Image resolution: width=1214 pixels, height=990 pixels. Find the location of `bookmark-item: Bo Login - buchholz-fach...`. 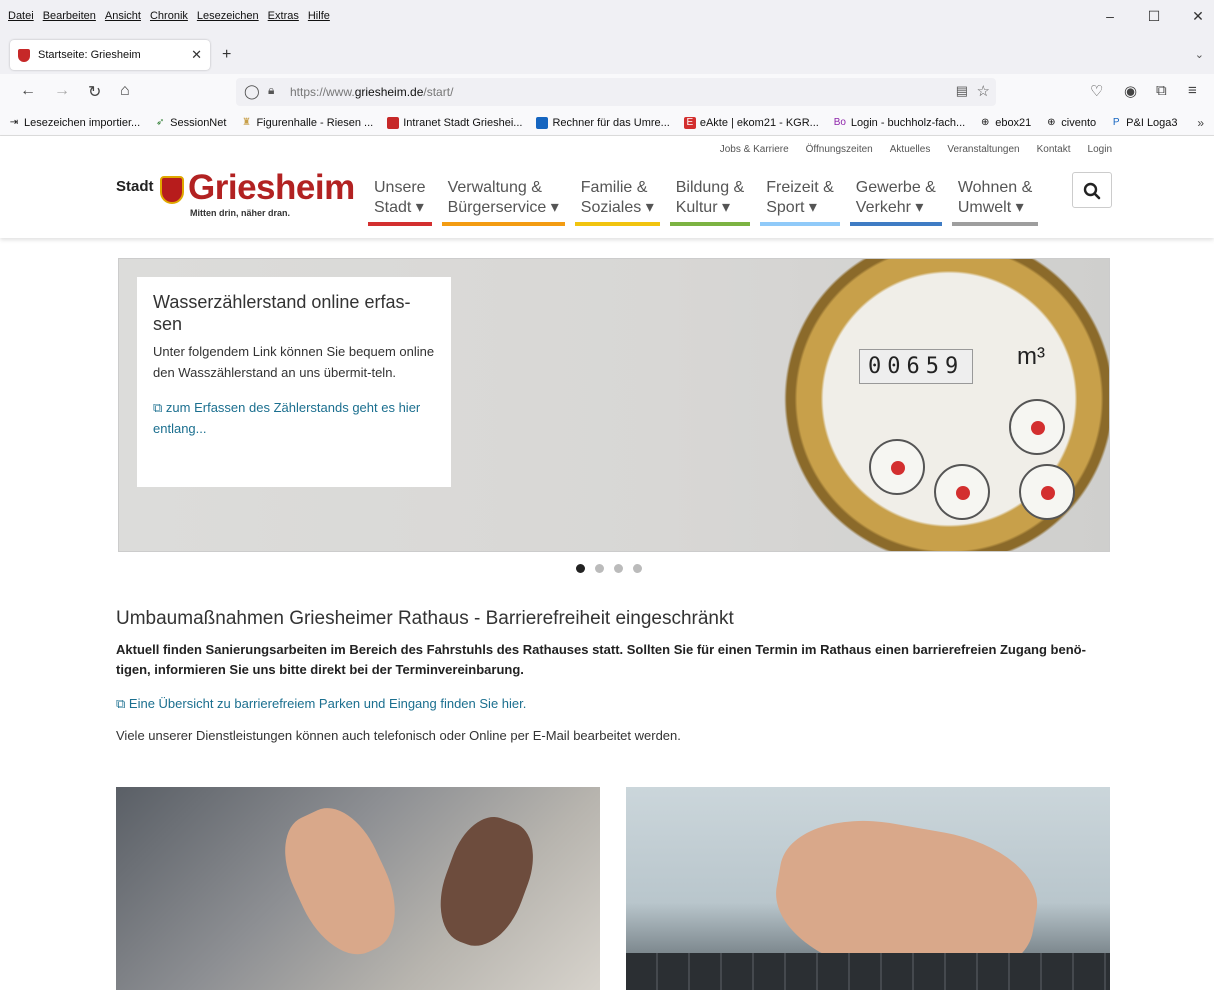

bookmark-item: Bo Login - buchholz-fach... is located at coordinates (899, 123).